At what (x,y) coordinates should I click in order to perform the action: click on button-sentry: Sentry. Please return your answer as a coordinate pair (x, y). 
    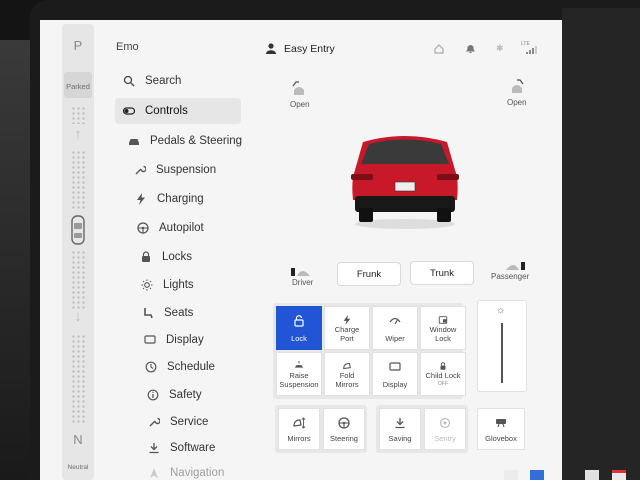
    Looking at the image, I should click on (445, 429).